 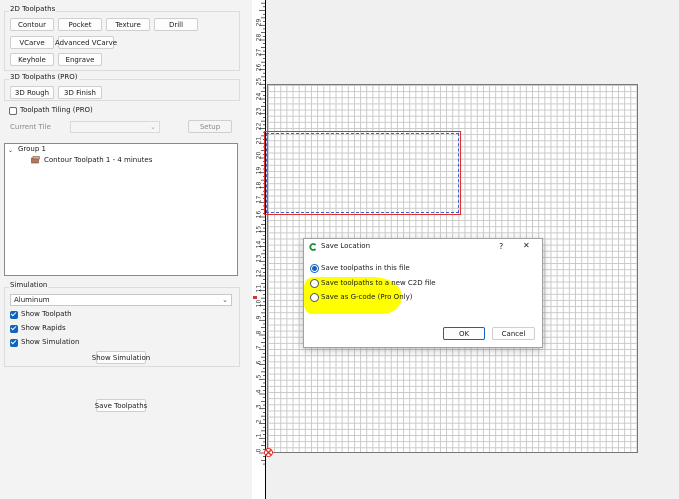 What do you see at coordinates (259, 229) in the screenshot?
I see `ruler-label: 15` at bounding box center [259, 229].